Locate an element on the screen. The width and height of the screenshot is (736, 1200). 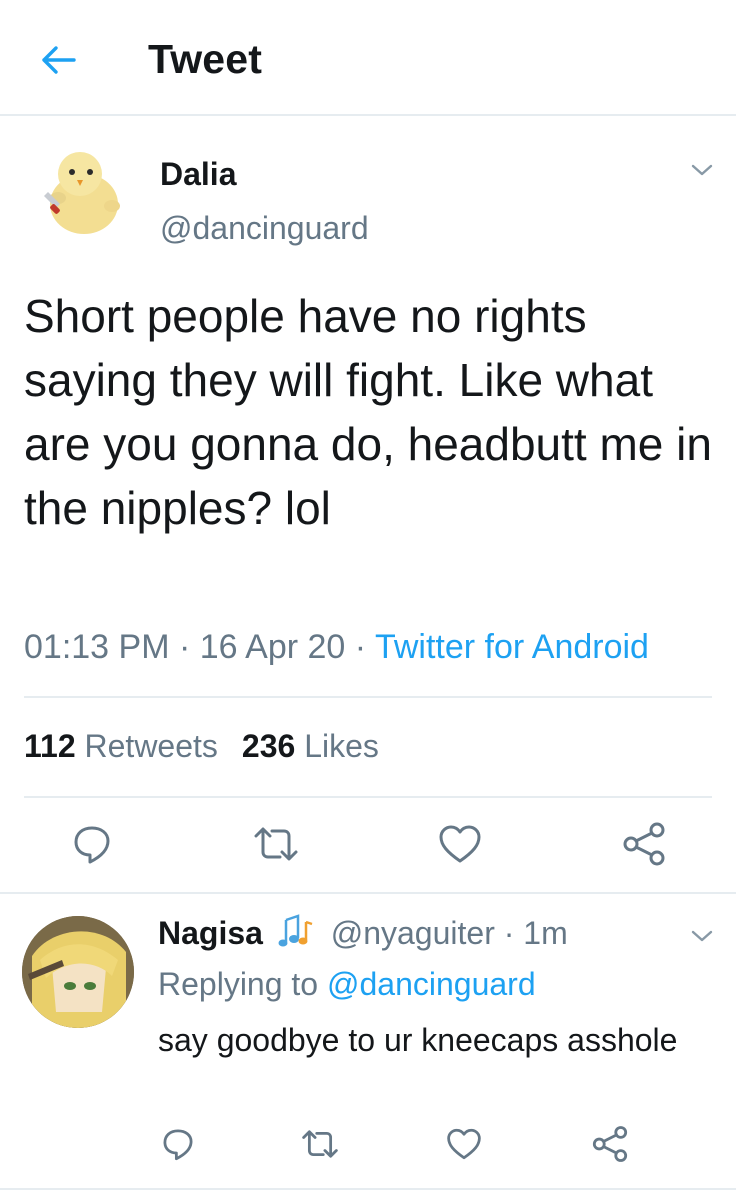
tweet-time: 01:13 PM is located at coordinates (97, 647).